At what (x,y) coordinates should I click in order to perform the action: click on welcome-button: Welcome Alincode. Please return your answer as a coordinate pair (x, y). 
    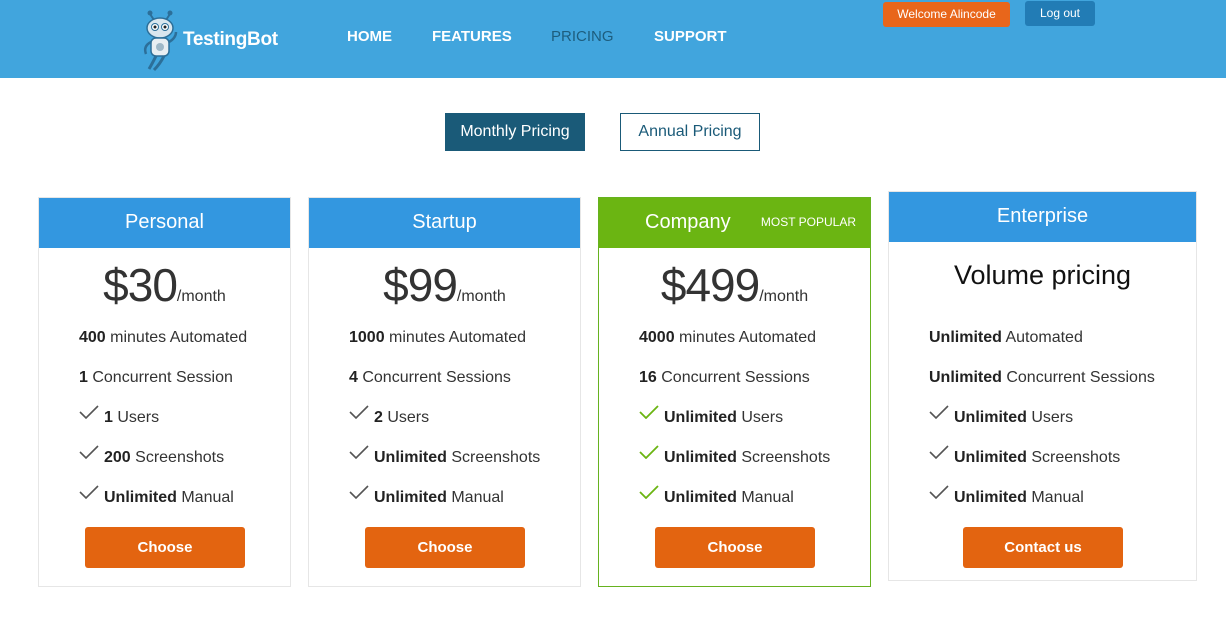
    Looking at the image, I should click on (946, 14).